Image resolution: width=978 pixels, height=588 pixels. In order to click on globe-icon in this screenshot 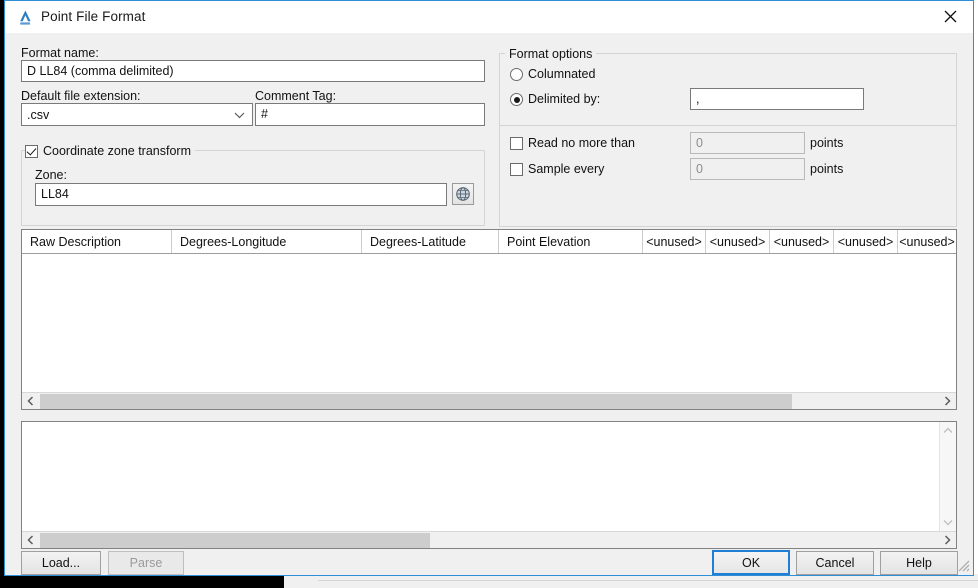, I will do `click(463, 194)`.